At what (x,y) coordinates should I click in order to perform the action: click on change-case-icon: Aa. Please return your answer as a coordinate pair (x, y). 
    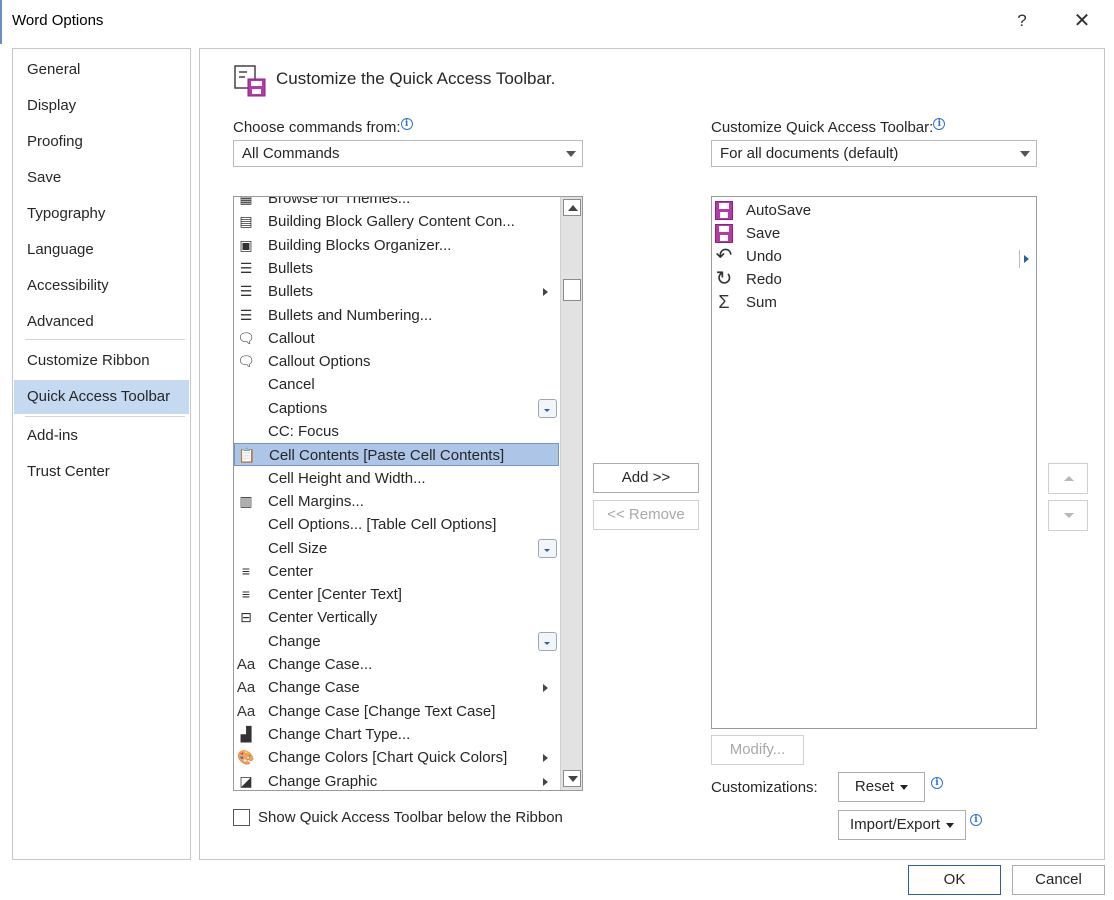
    Looking at the image, I should click on (246, 687).